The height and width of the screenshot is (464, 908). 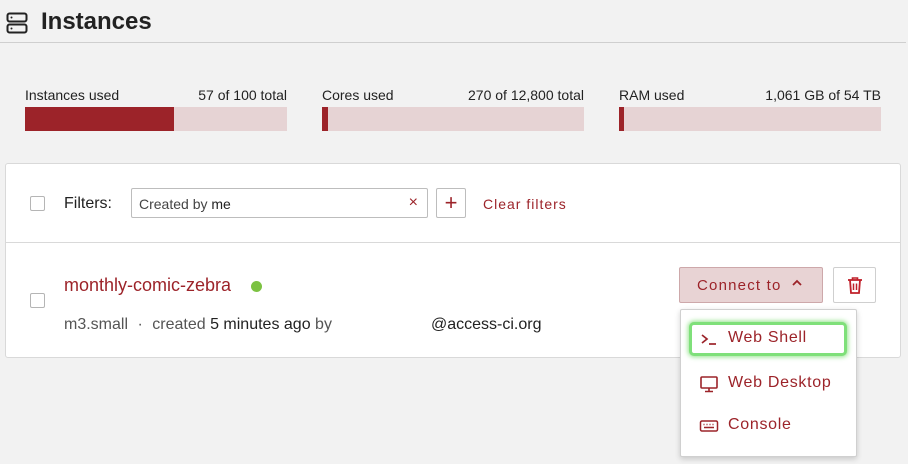 I want to click on chevron-up-icon, so click(x=797, y=282).